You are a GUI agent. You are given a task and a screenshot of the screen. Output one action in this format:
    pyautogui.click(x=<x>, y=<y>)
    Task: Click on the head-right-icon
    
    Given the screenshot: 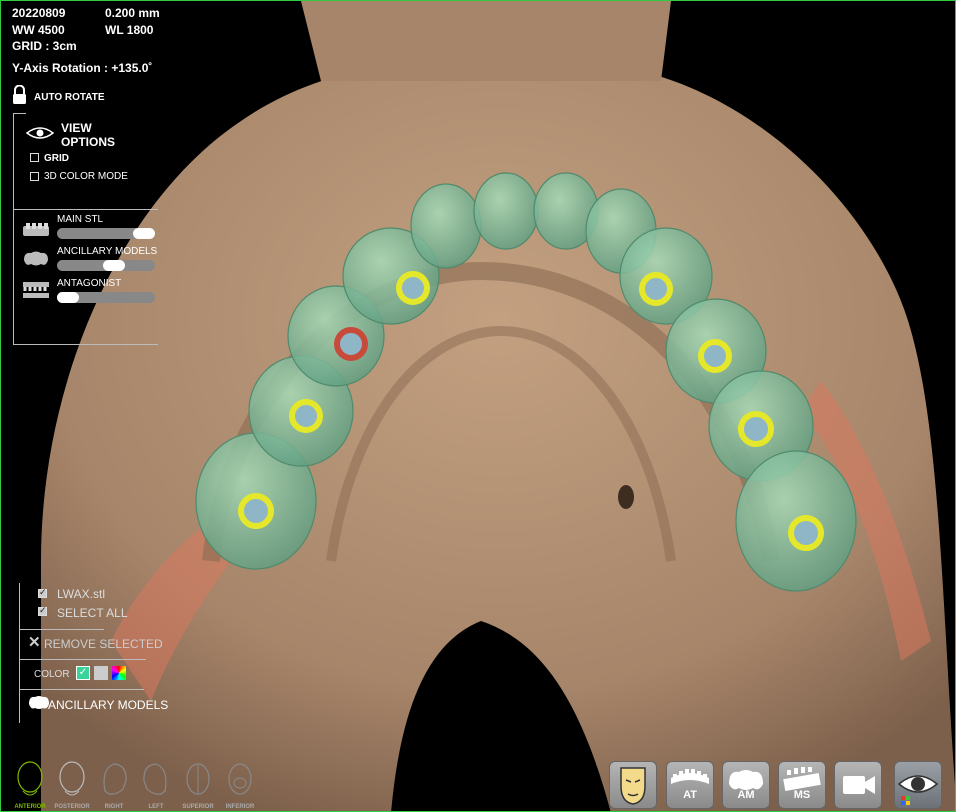 What is the action you would take?
    pyautogui.click(x=115, y=779)
    